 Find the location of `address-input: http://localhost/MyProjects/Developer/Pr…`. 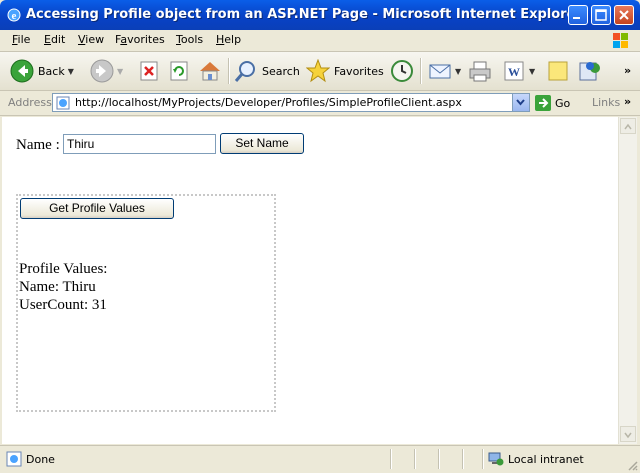

address-input: http://localhost/MyProjects/Developer/Pr… is located at coordinates (291, 102).